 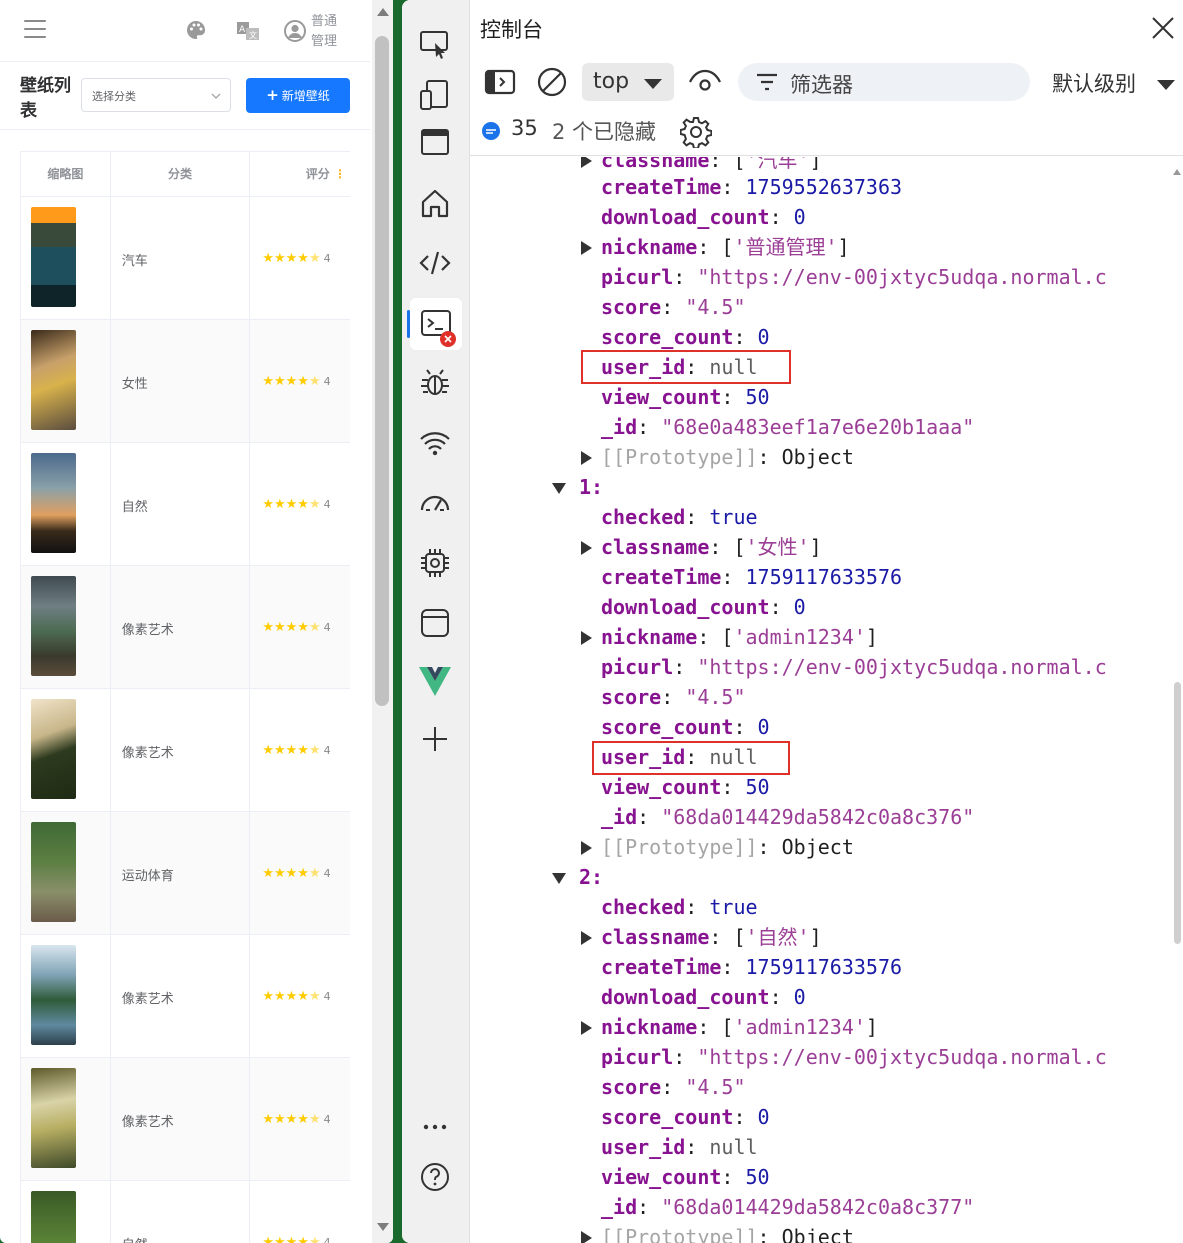 I want to click on console-line-prototype-1: [[Prototype]]: Object, so click(x=717, y=847).